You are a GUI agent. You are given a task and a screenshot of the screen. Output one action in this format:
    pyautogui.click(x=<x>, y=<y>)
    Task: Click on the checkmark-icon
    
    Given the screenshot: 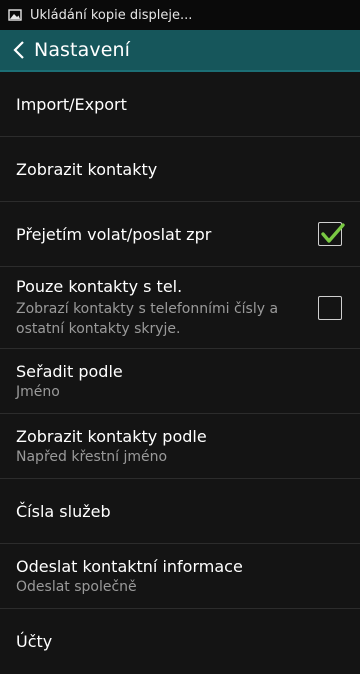 What is the action you would take?
    pyautogui.click(x=333, y=233)
    